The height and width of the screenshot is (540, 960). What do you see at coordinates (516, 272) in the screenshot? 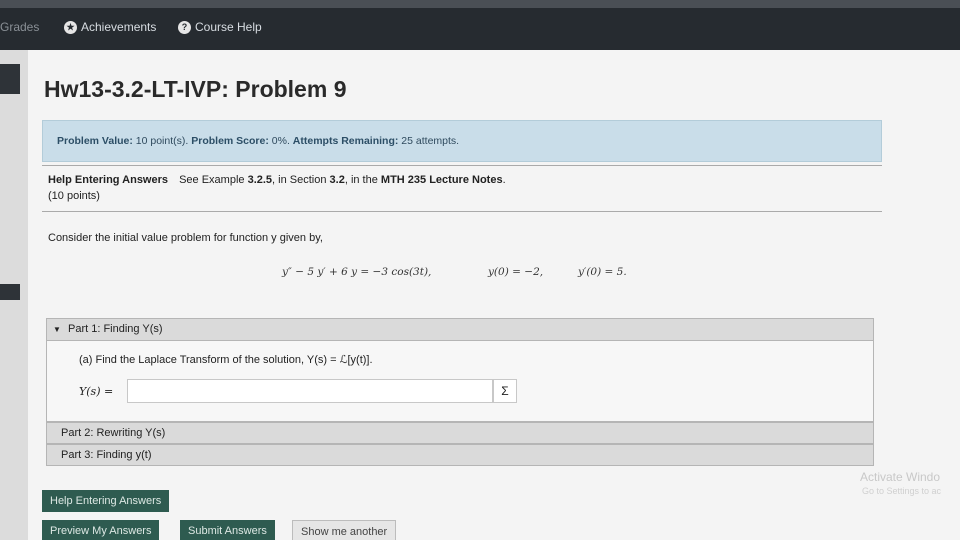
I see `initial-condition-1: y(0) = −2,` at bounding box center [516, 272].